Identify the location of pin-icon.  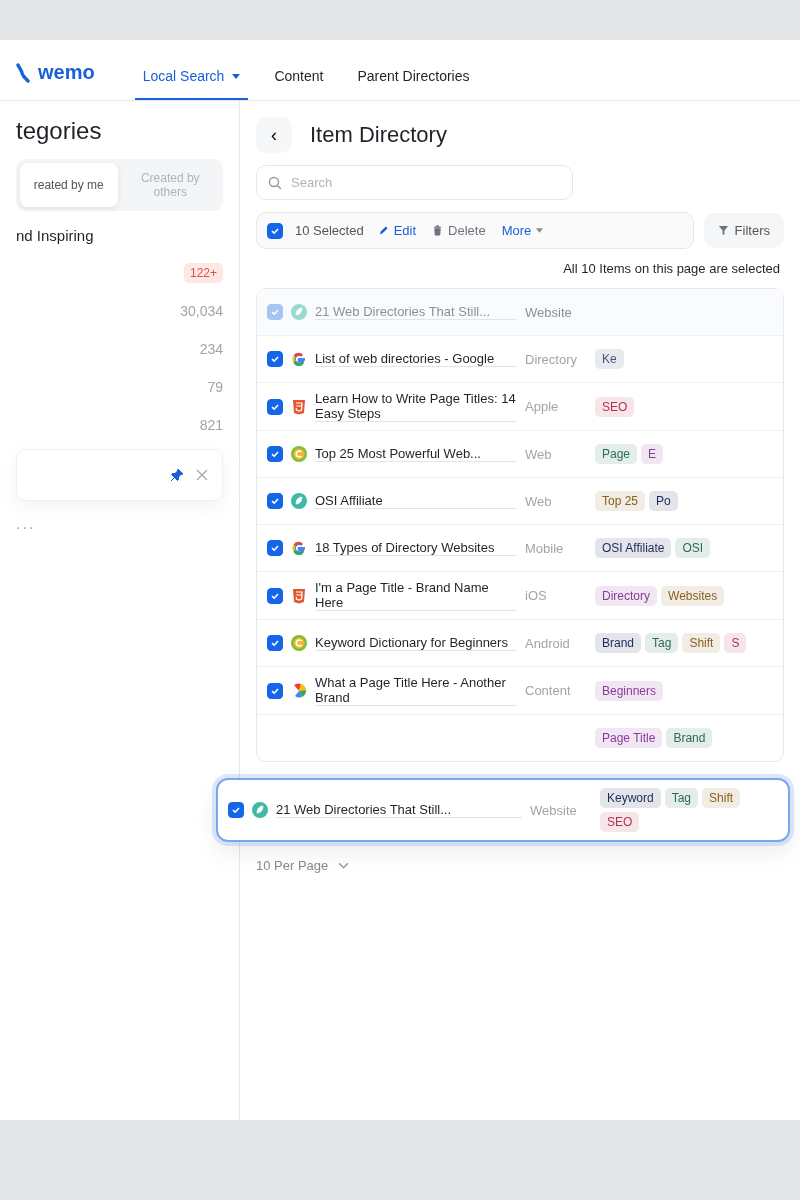
(177, 475).